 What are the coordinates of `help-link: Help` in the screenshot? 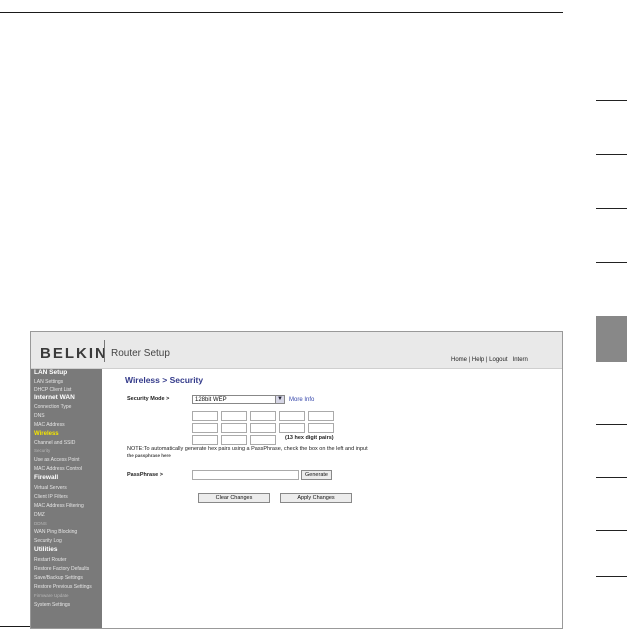 It's located at (478, 360).